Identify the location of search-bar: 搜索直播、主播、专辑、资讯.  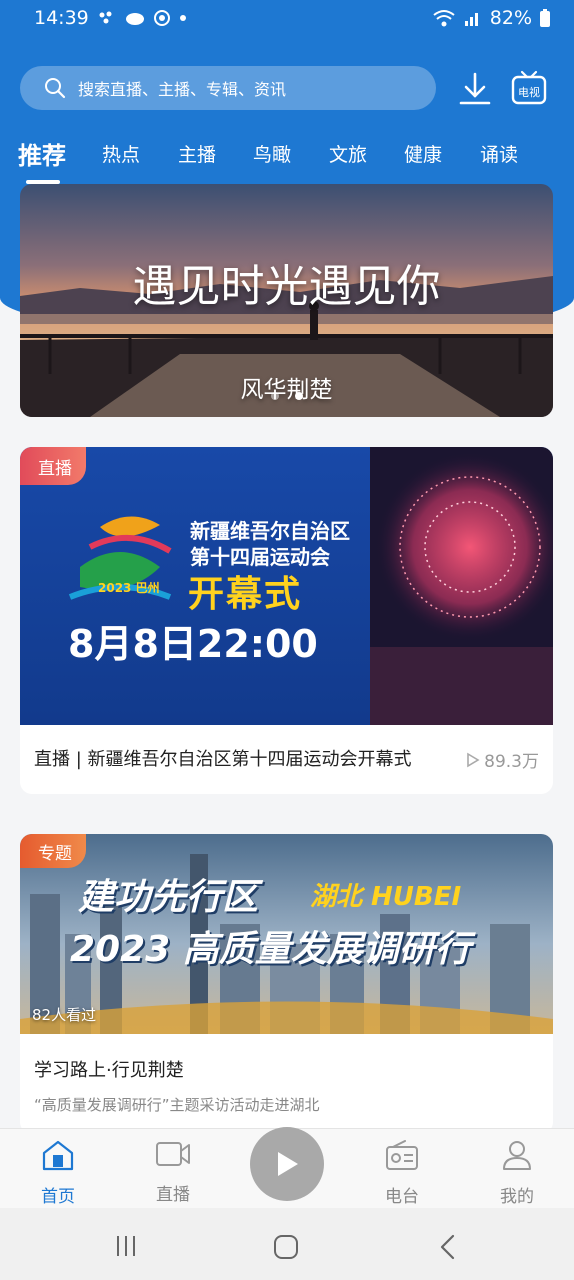
(228, 88).